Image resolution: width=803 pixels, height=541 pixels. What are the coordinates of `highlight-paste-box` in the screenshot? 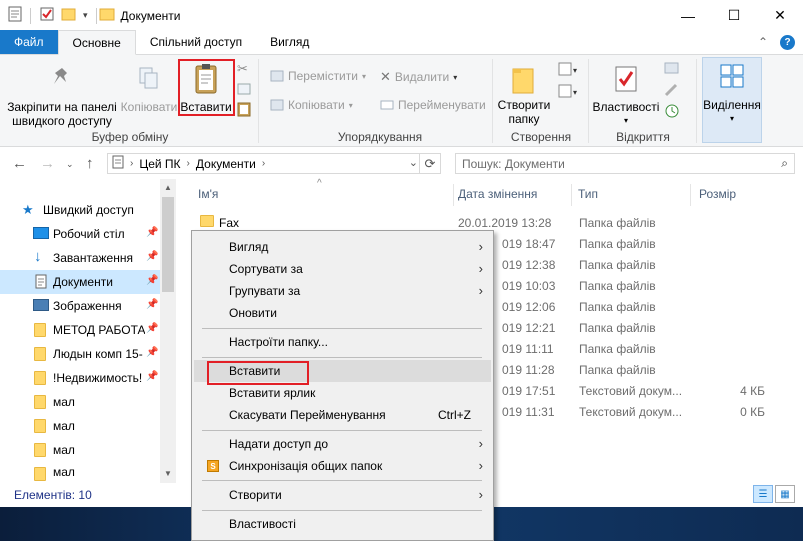 It's located at (206, 87).